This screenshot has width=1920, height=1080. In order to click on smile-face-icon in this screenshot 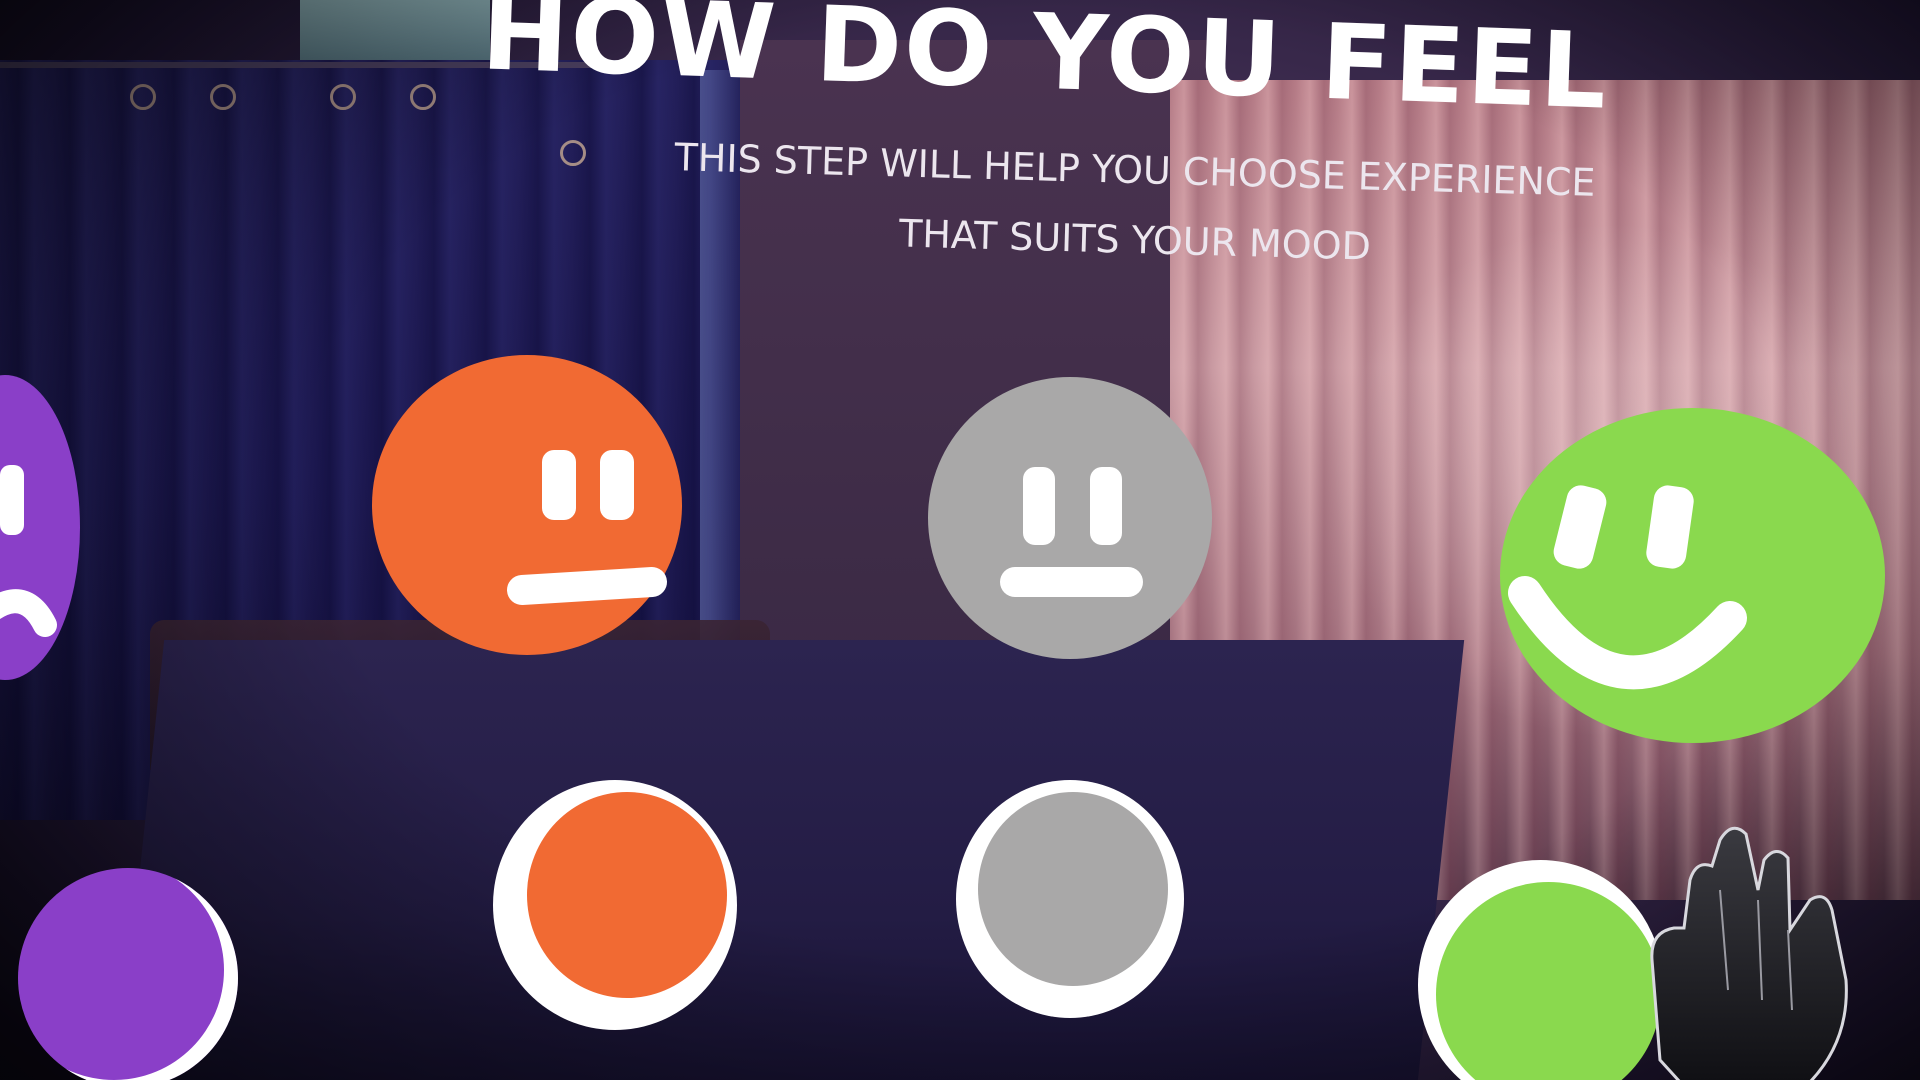, I will do `click(1692, 575)`.